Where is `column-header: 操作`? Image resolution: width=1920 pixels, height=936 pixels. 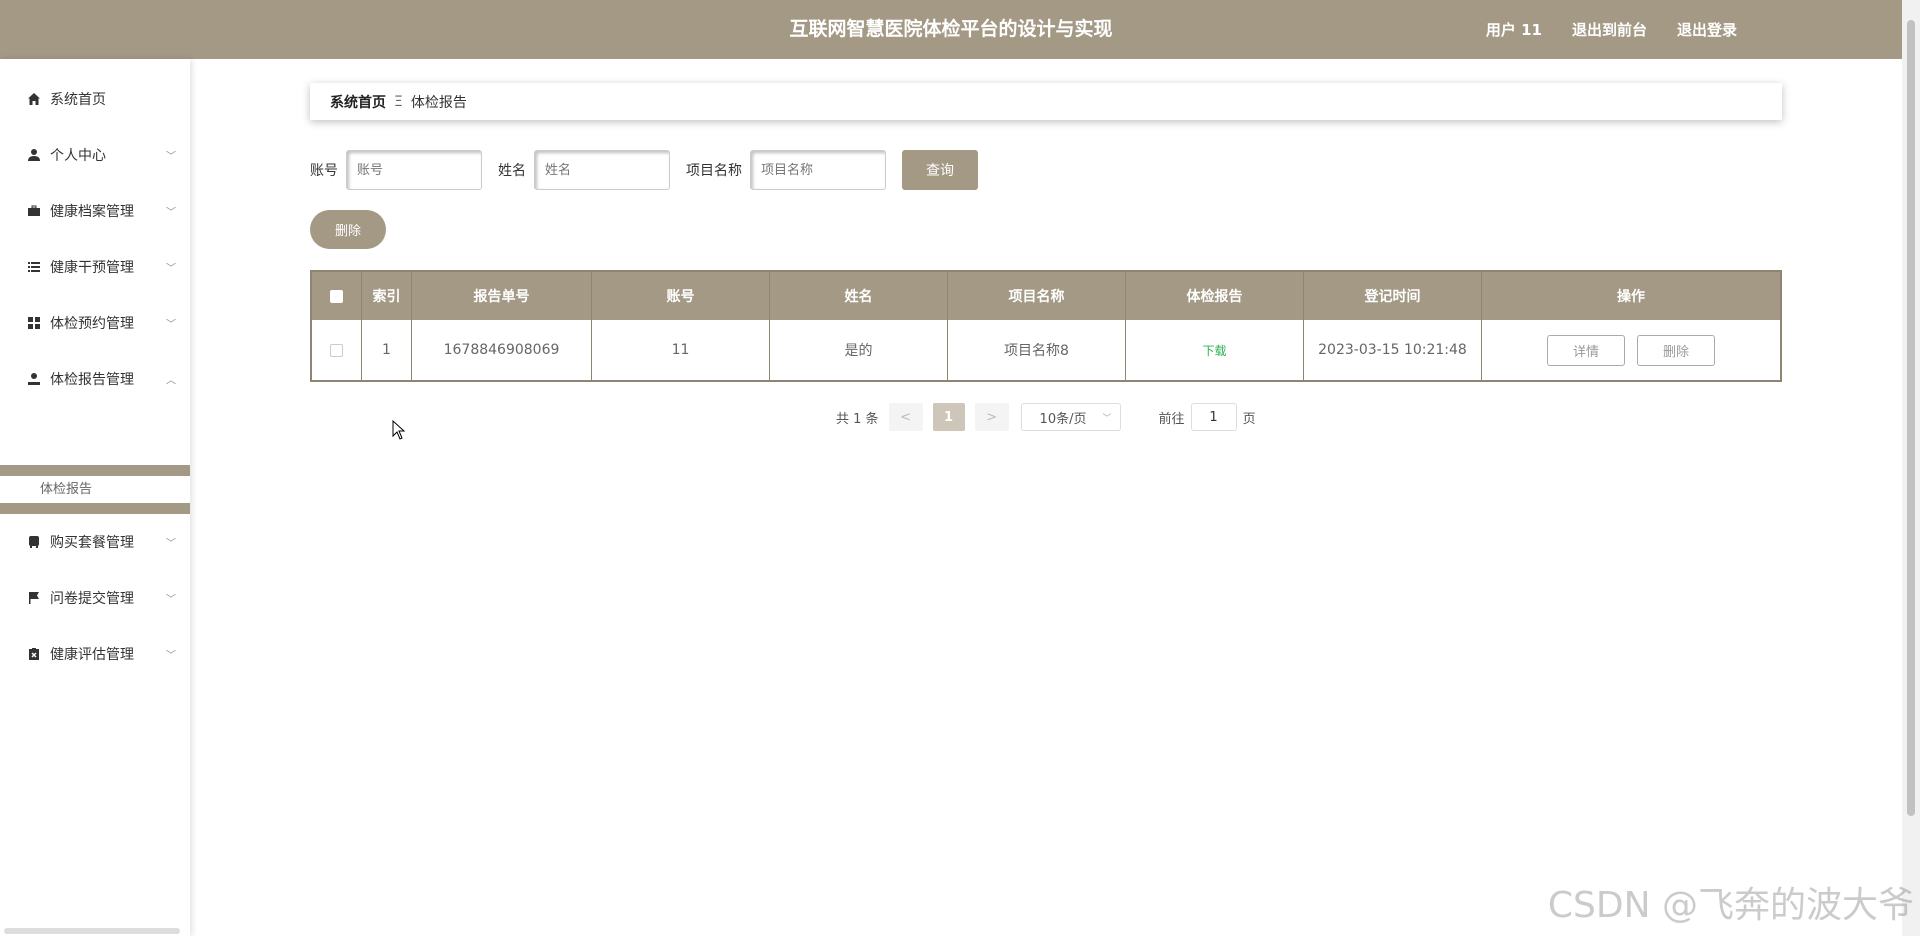
column-header: 操作 is located at coordinates (1631, 297).